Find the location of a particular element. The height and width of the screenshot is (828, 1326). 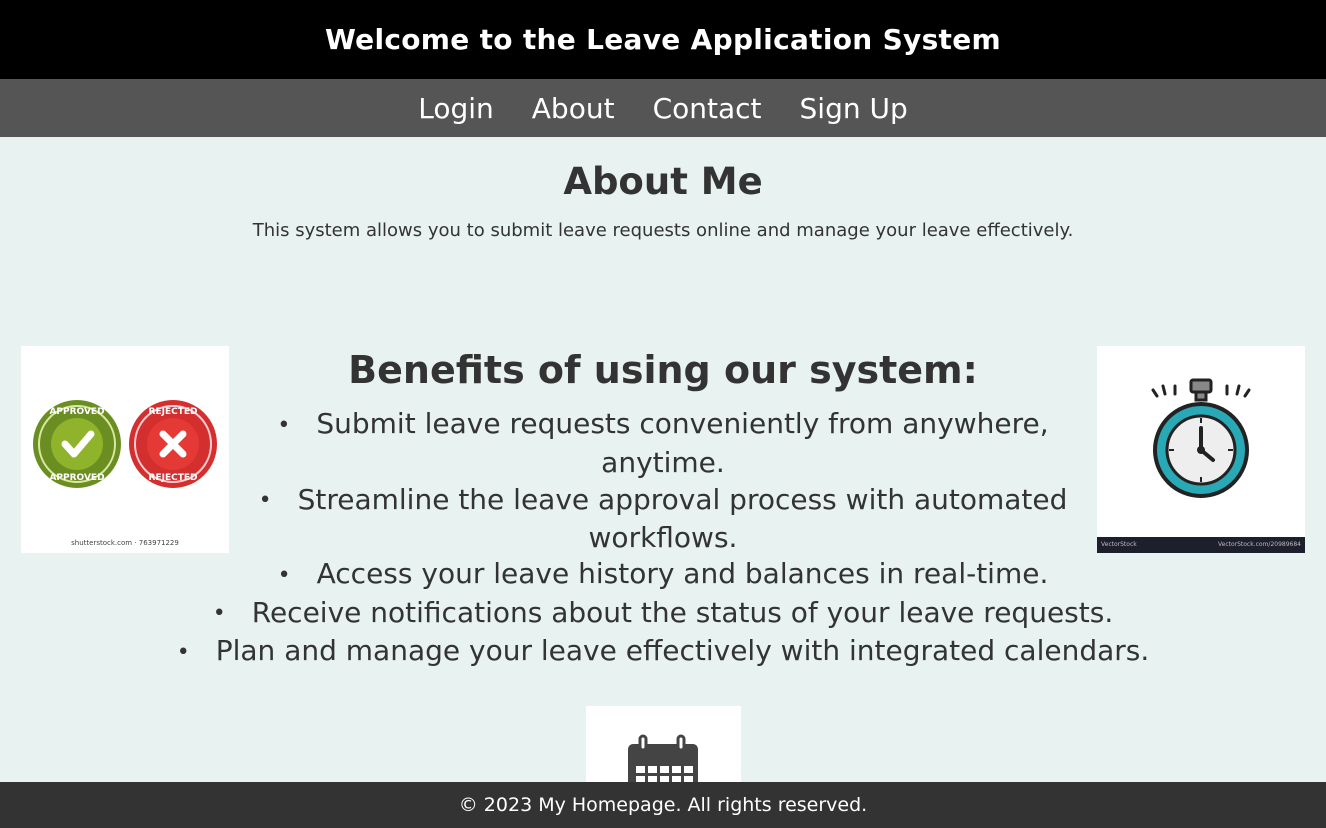

nav-signup-link: Sign Up is located at coordinates (854, 108).